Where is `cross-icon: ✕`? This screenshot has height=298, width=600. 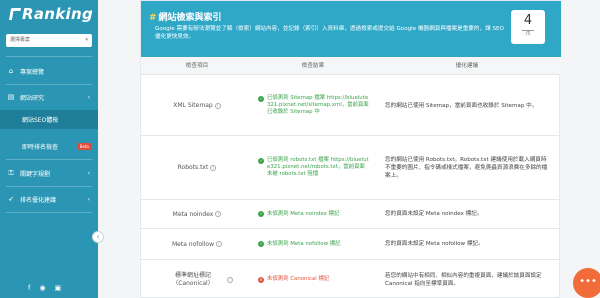
cross-icon: ✕ is located at coordinates (261, 279).